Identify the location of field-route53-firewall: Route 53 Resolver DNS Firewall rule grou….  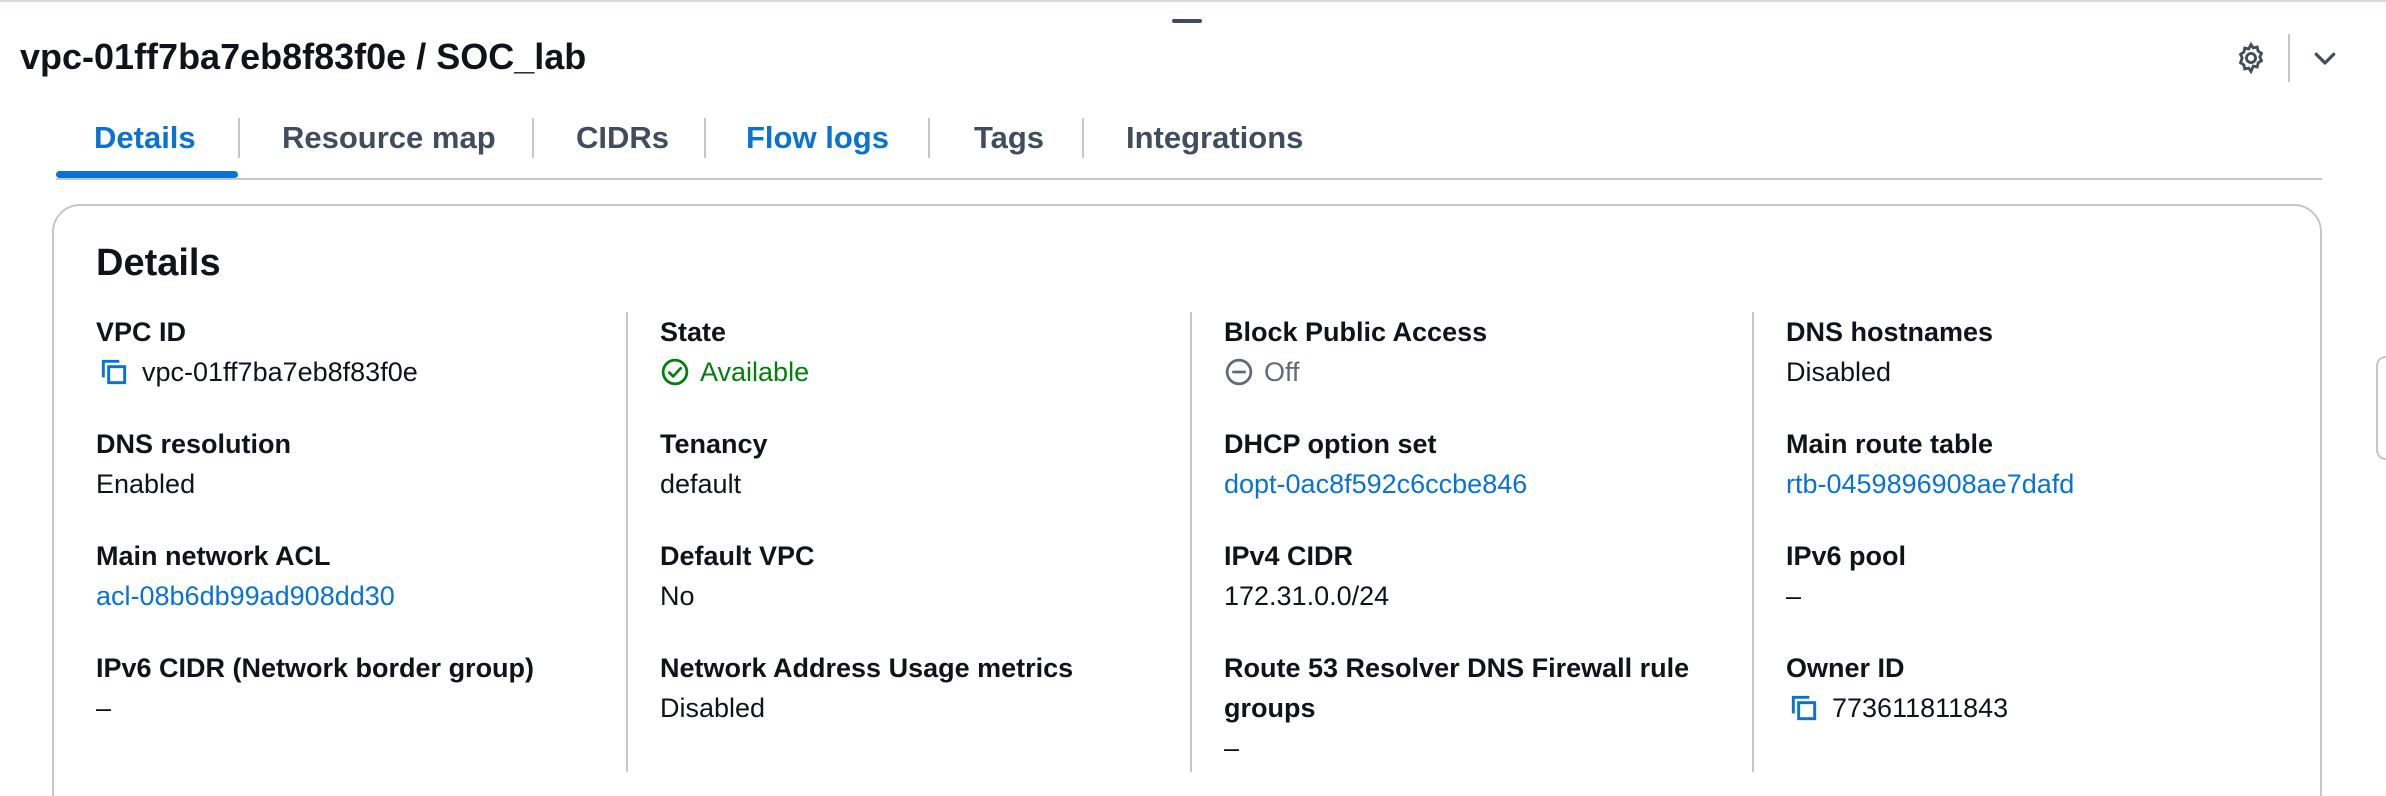
(1456, 708).